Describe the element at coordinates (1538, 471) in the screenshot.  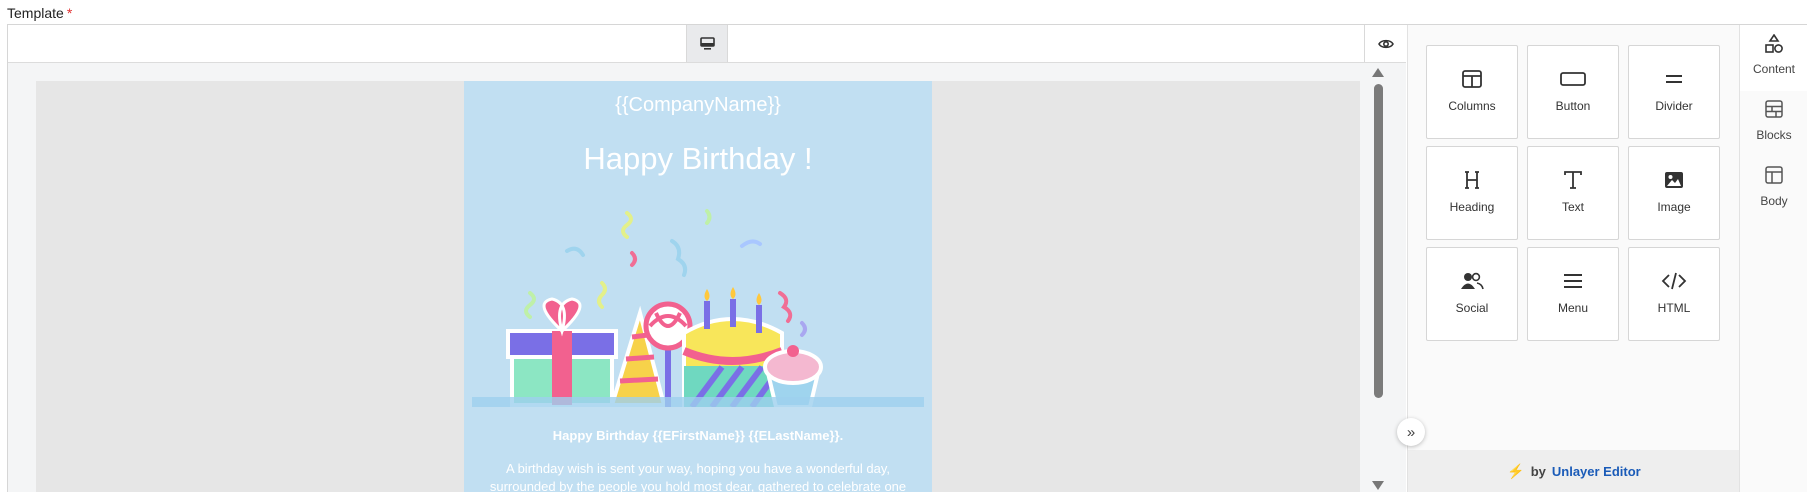
I see `branding-by-text: by` at that location.